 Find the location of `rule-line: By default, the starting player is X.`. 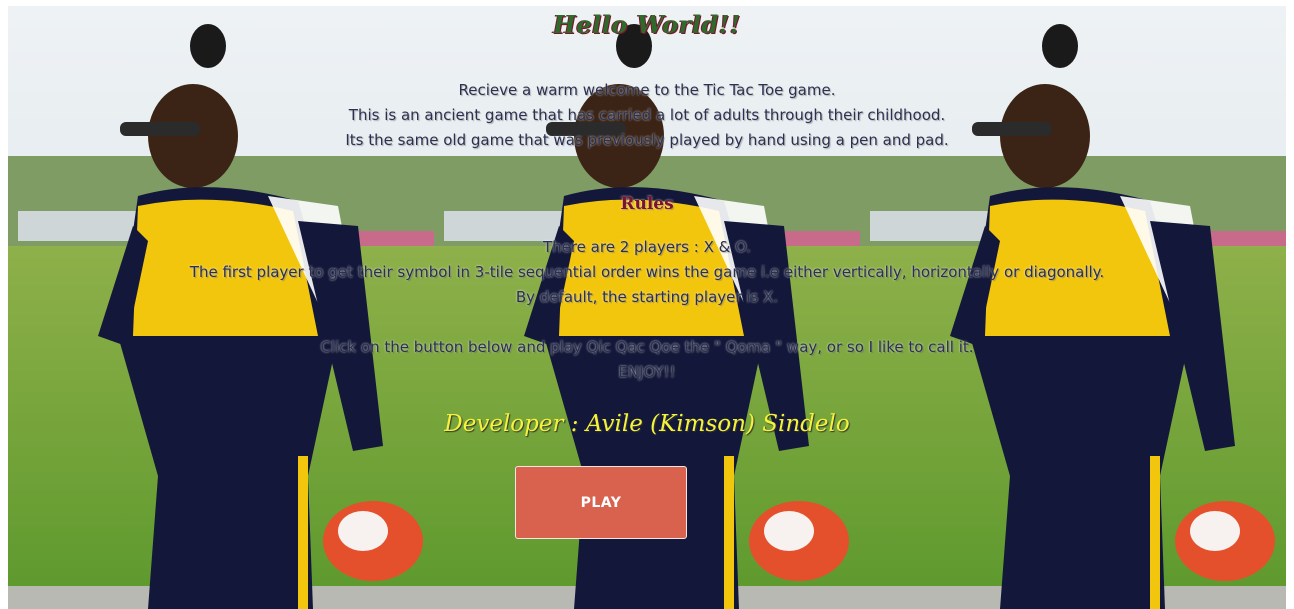

rule-line: By default, the starting player is X. is located at coordinates (647, 297).